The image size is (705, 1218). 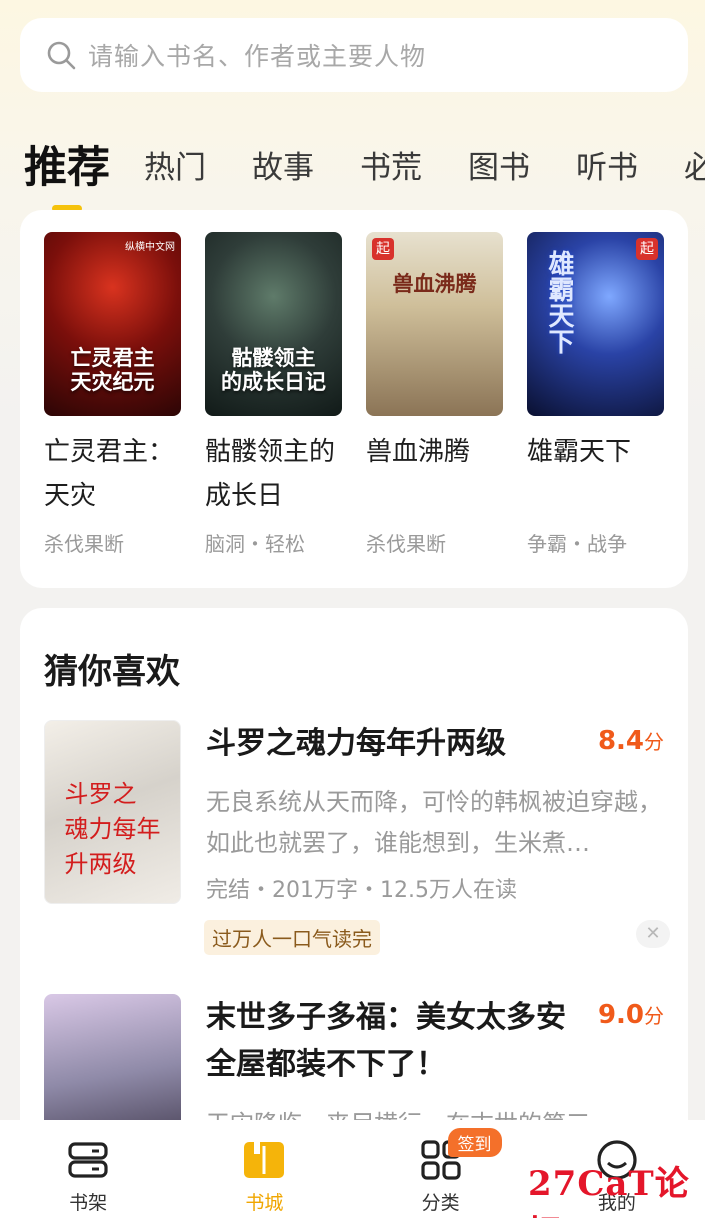 I want to click on category-tabs: 推荐 热门 故事 书荒 图书 听书 必, so click(x=364, y=165).